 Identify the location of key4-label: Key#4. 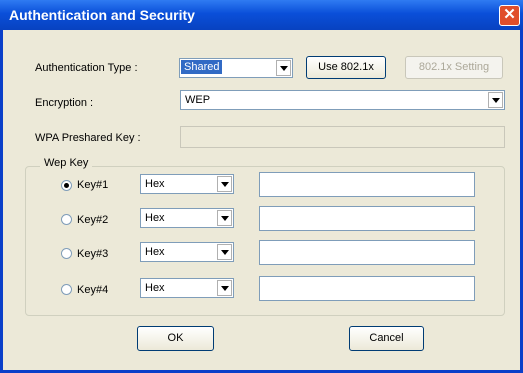
(93, 290).